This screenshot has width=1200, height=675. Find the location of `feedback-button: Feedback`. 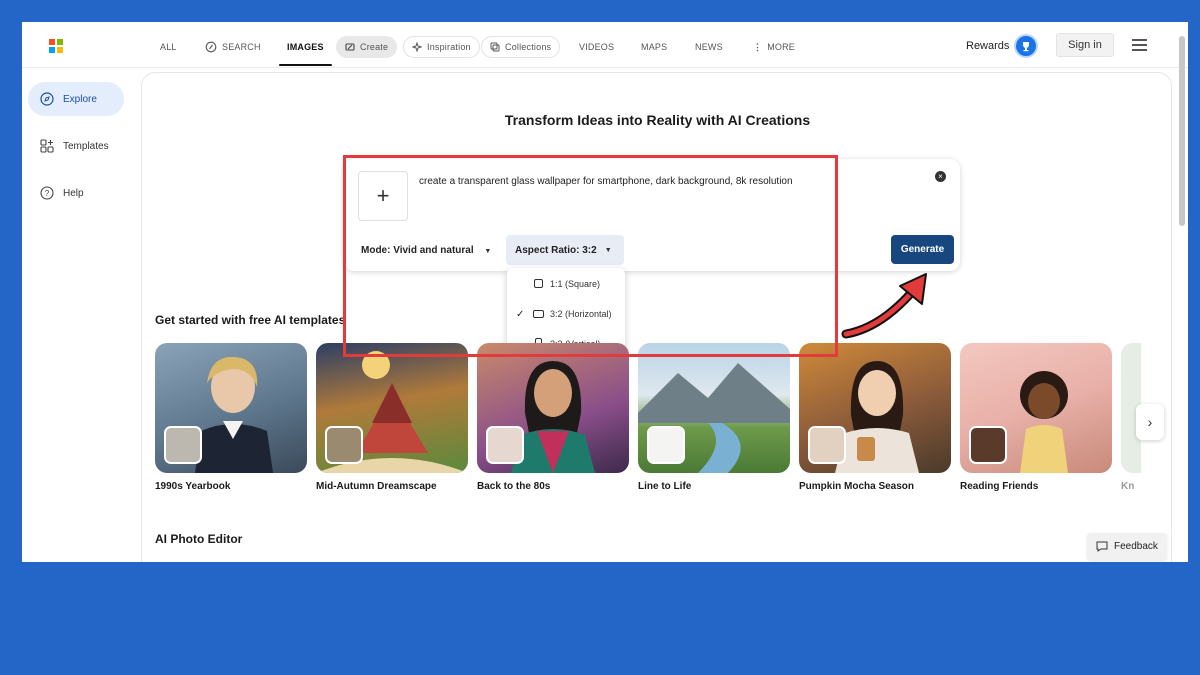

feedback-button: Feedback is located at coordinates (1127, 546).